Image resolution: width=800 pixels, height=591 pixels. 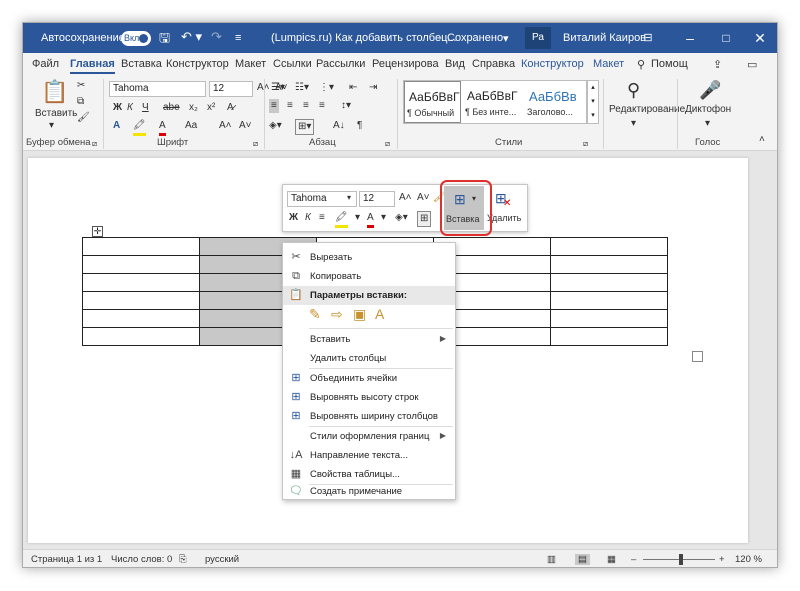 I want to click on quick-access-dropdown-icon: ≡, so click(x=238, y=38).